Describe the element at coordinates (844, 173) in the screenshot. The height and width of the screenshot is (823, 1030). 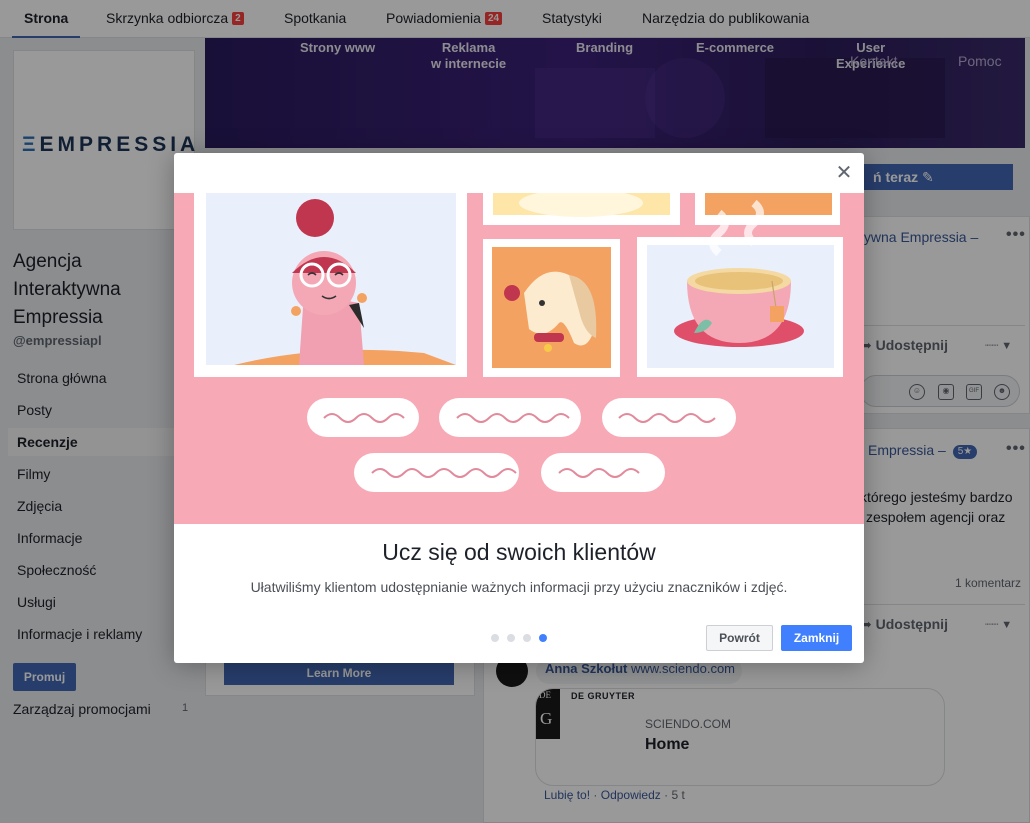
I see `close-icon: ✕` at that location.